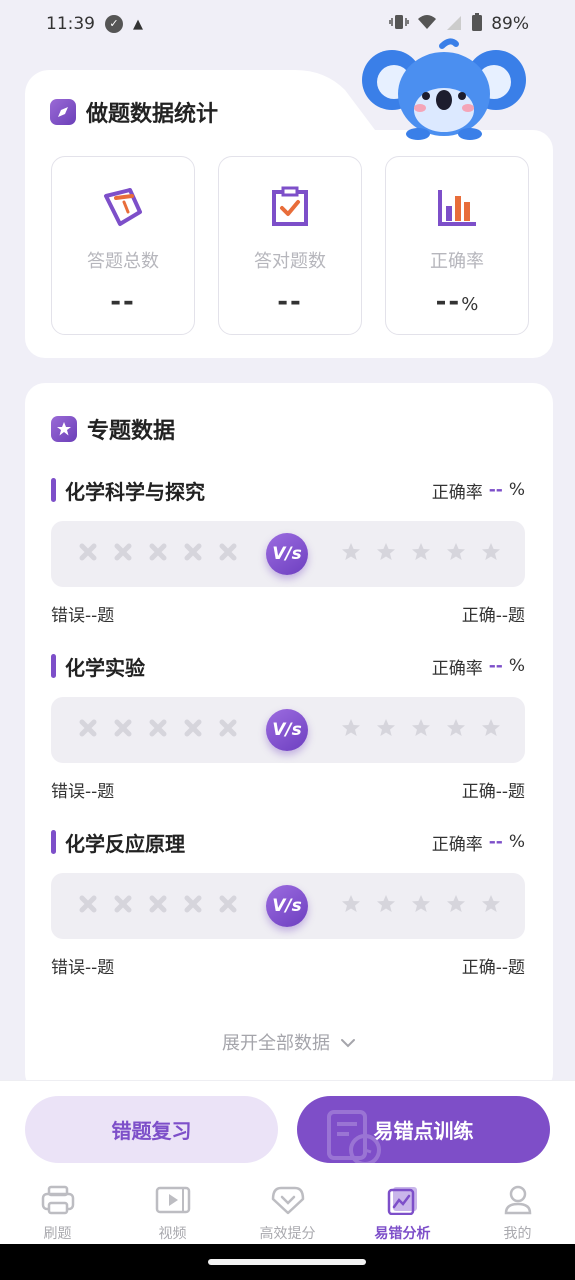  What do you see at coordinates (287, 1127) in the screenshot?
I see `action-bar: 错题复习 易错点训练` at bounding box center [287, 1127].